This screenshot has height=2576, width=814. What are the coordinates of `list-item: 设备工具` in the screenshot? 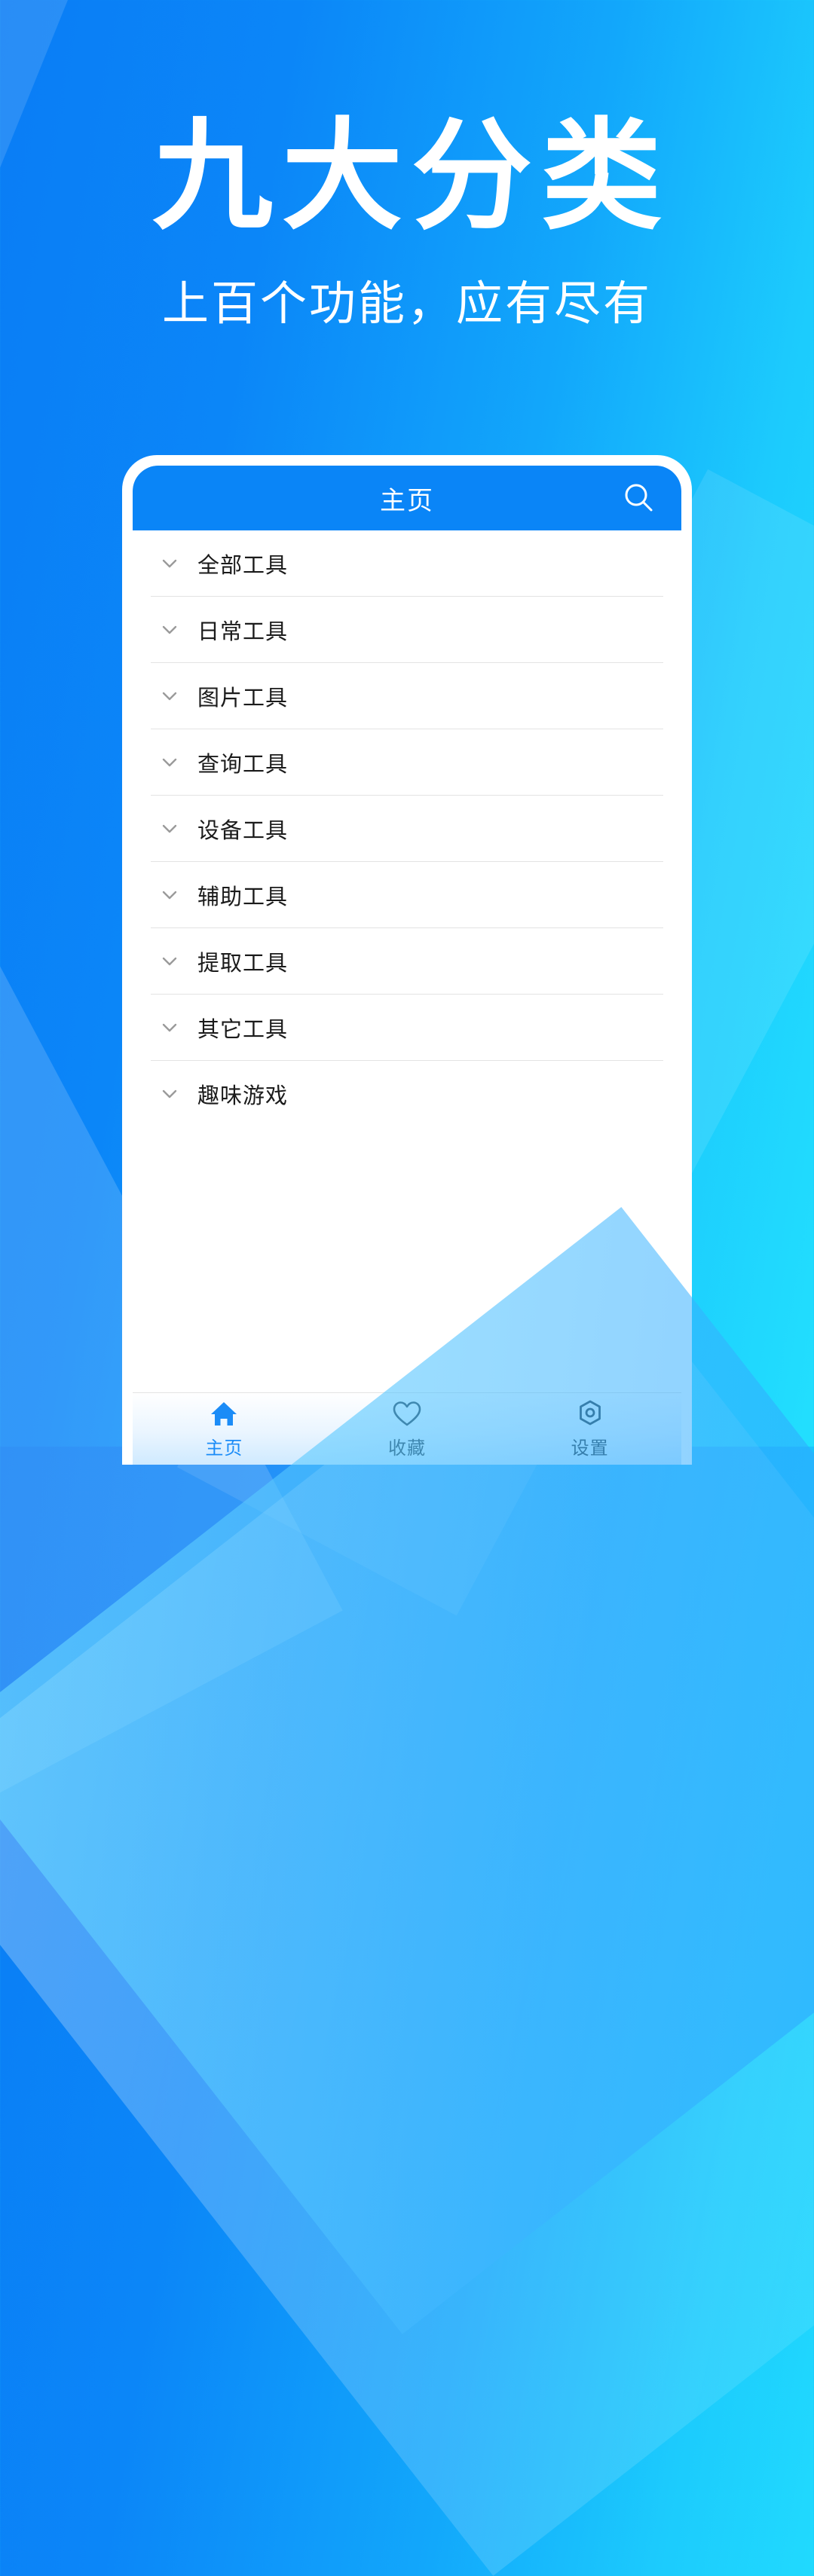 It's located at (407, 829).